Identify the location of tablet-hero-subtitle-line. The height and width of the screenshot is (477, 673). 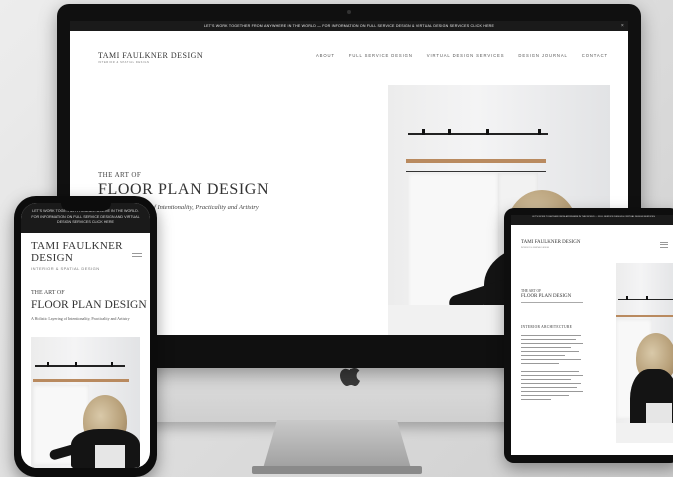
(552, 302).